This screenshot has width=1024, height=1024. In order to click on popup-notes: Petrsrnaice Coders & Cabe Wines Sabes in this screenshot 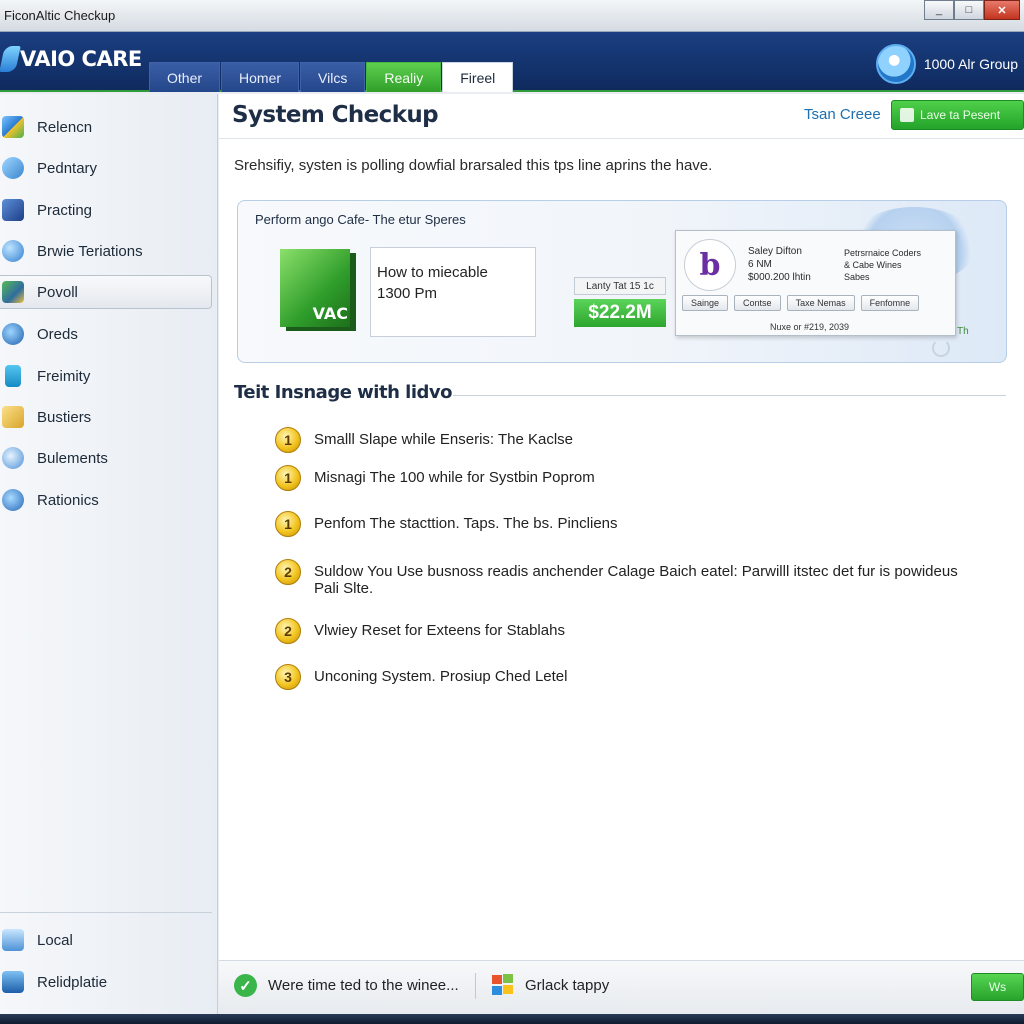, I will do `click(882, 265)`.